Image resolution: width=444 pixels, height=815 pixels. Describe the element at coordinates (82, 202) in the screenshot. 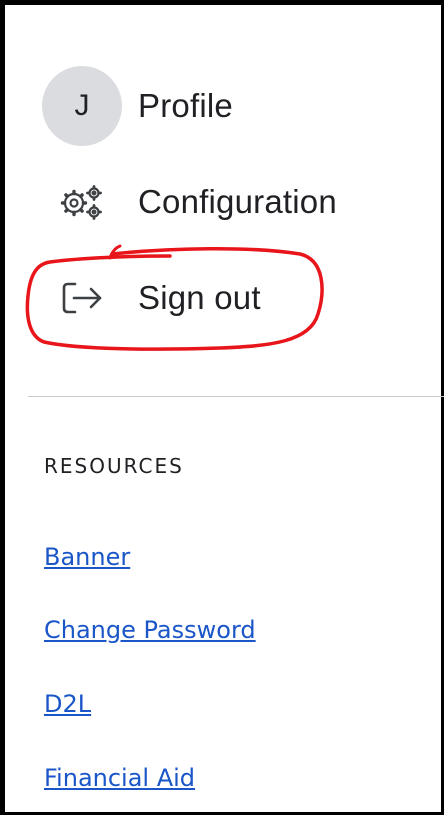

I see `gears-icon` at that location.